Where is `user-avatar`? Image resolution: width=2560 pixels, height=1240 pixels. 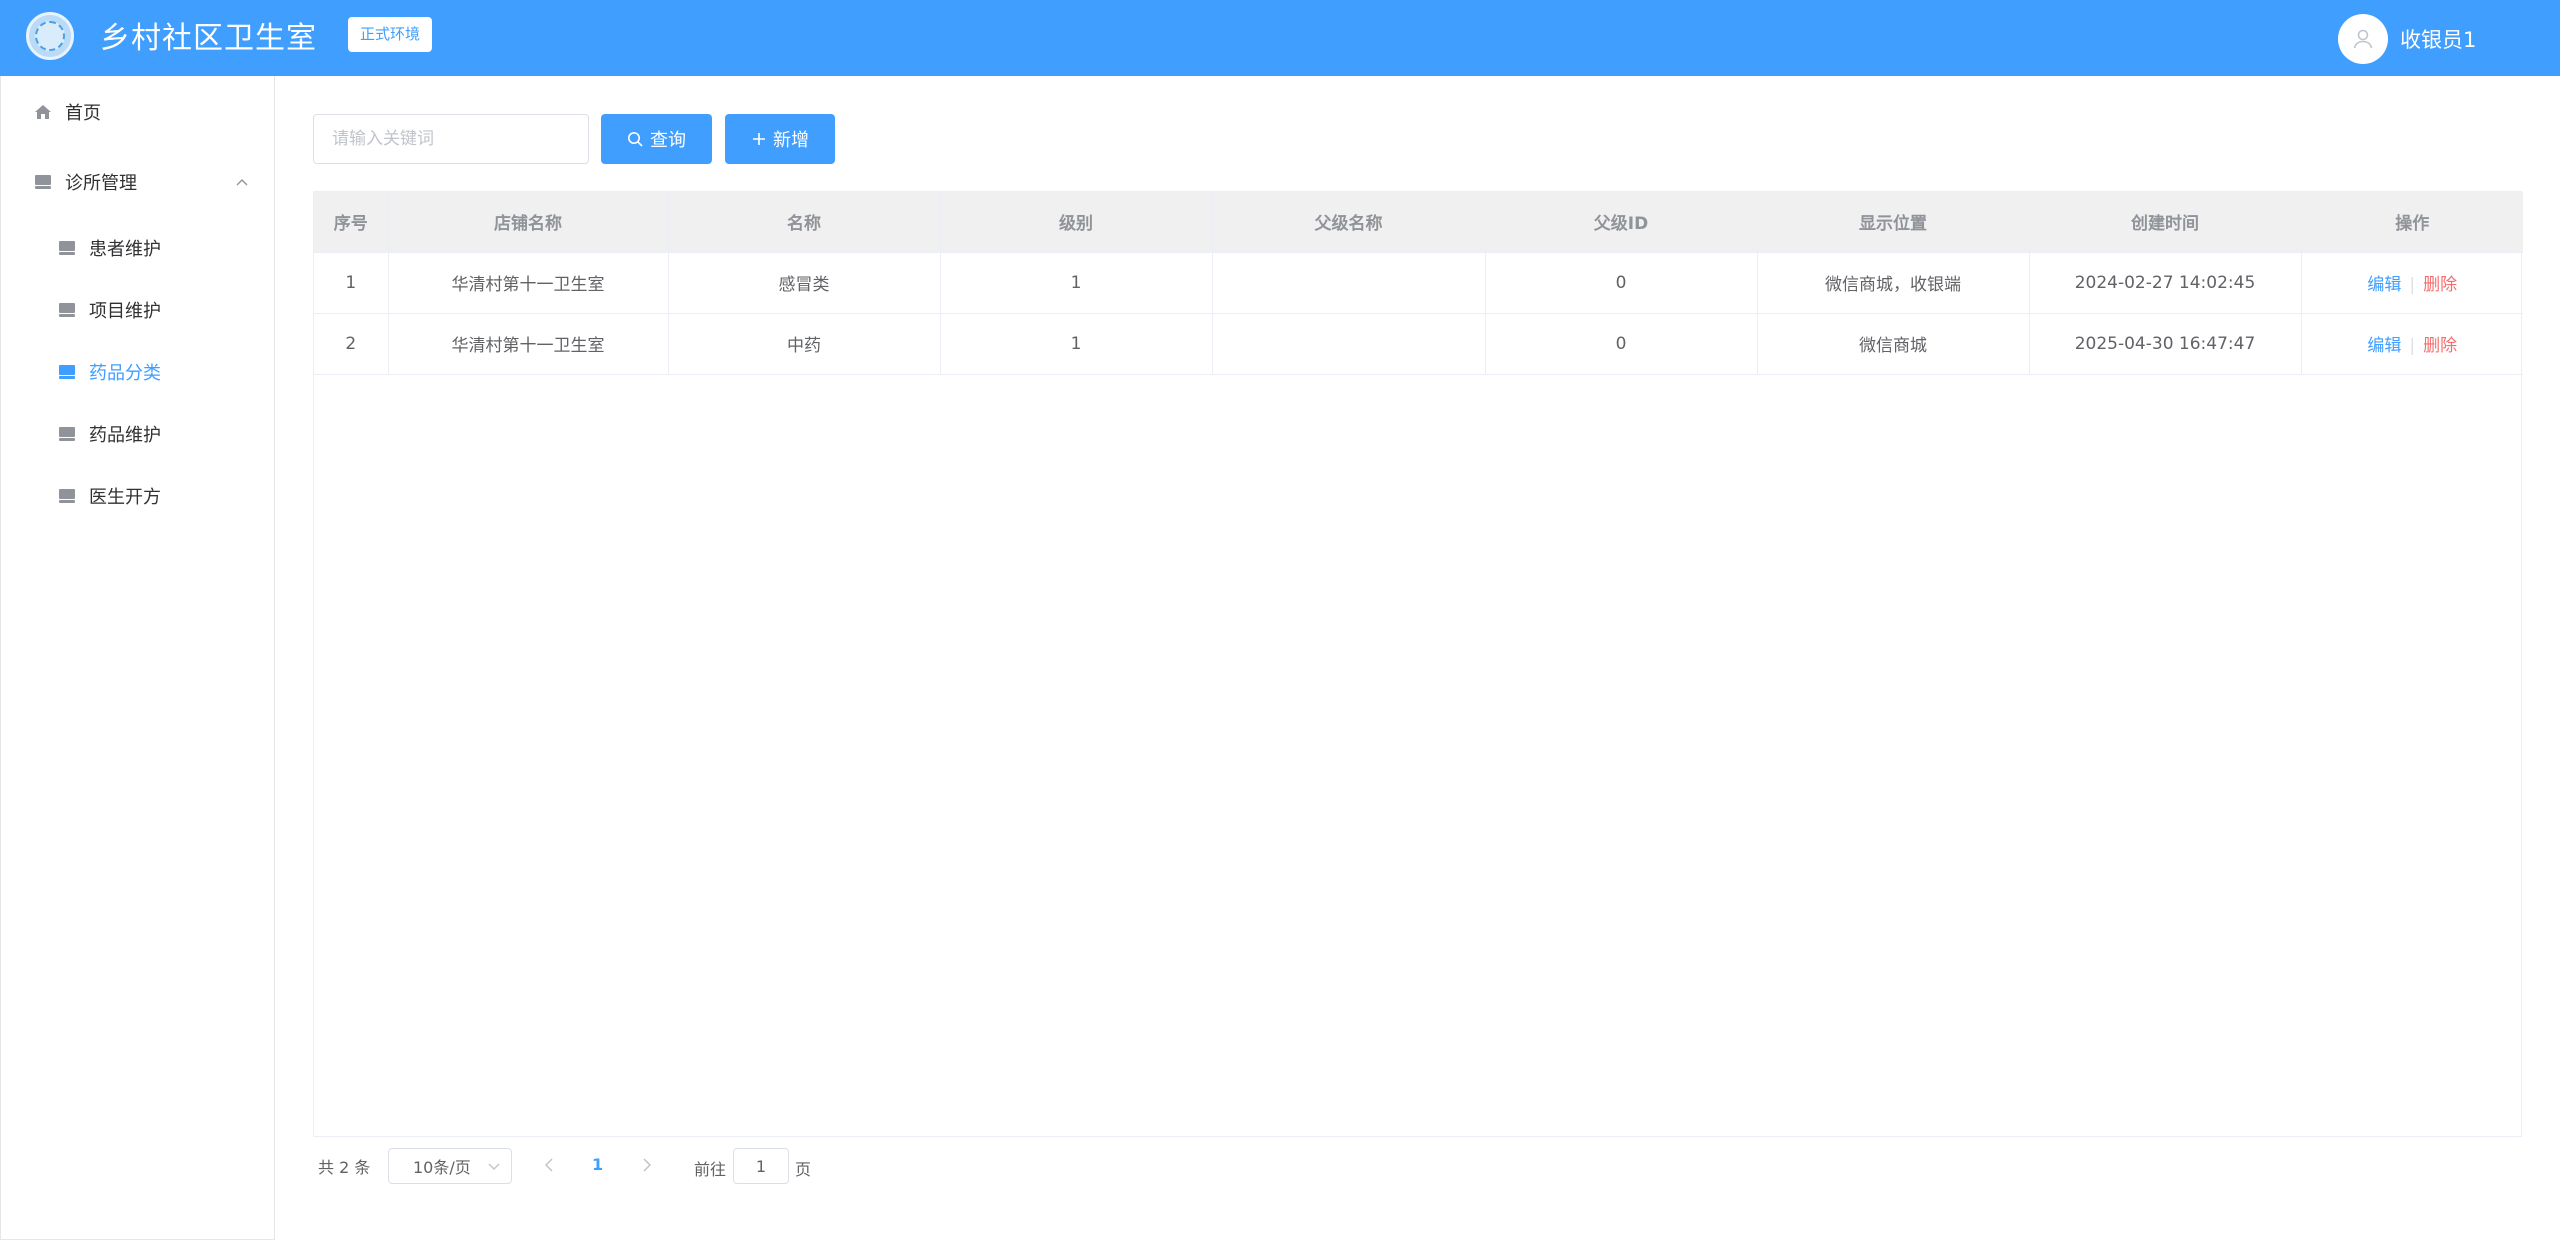
user-avatar is located at coordinates (2363, 39).